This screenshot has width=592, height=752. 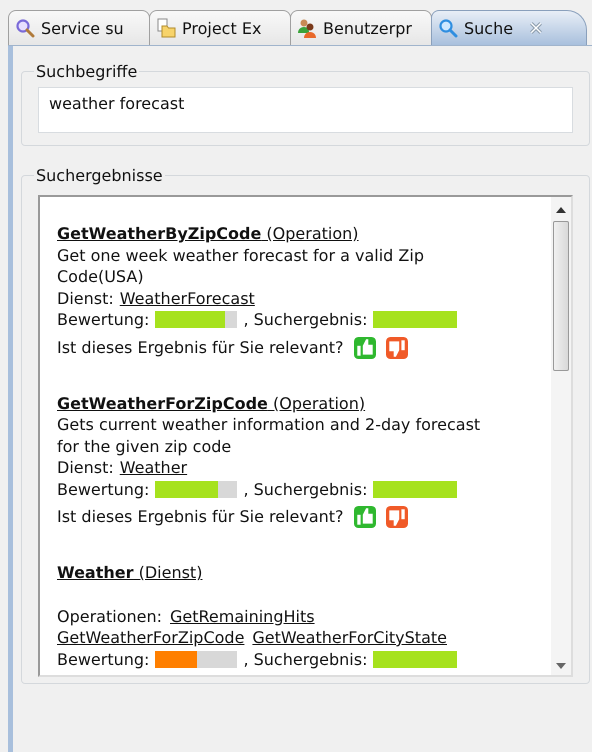 I want to click on tab: Suche, so click(x=509, y=27).